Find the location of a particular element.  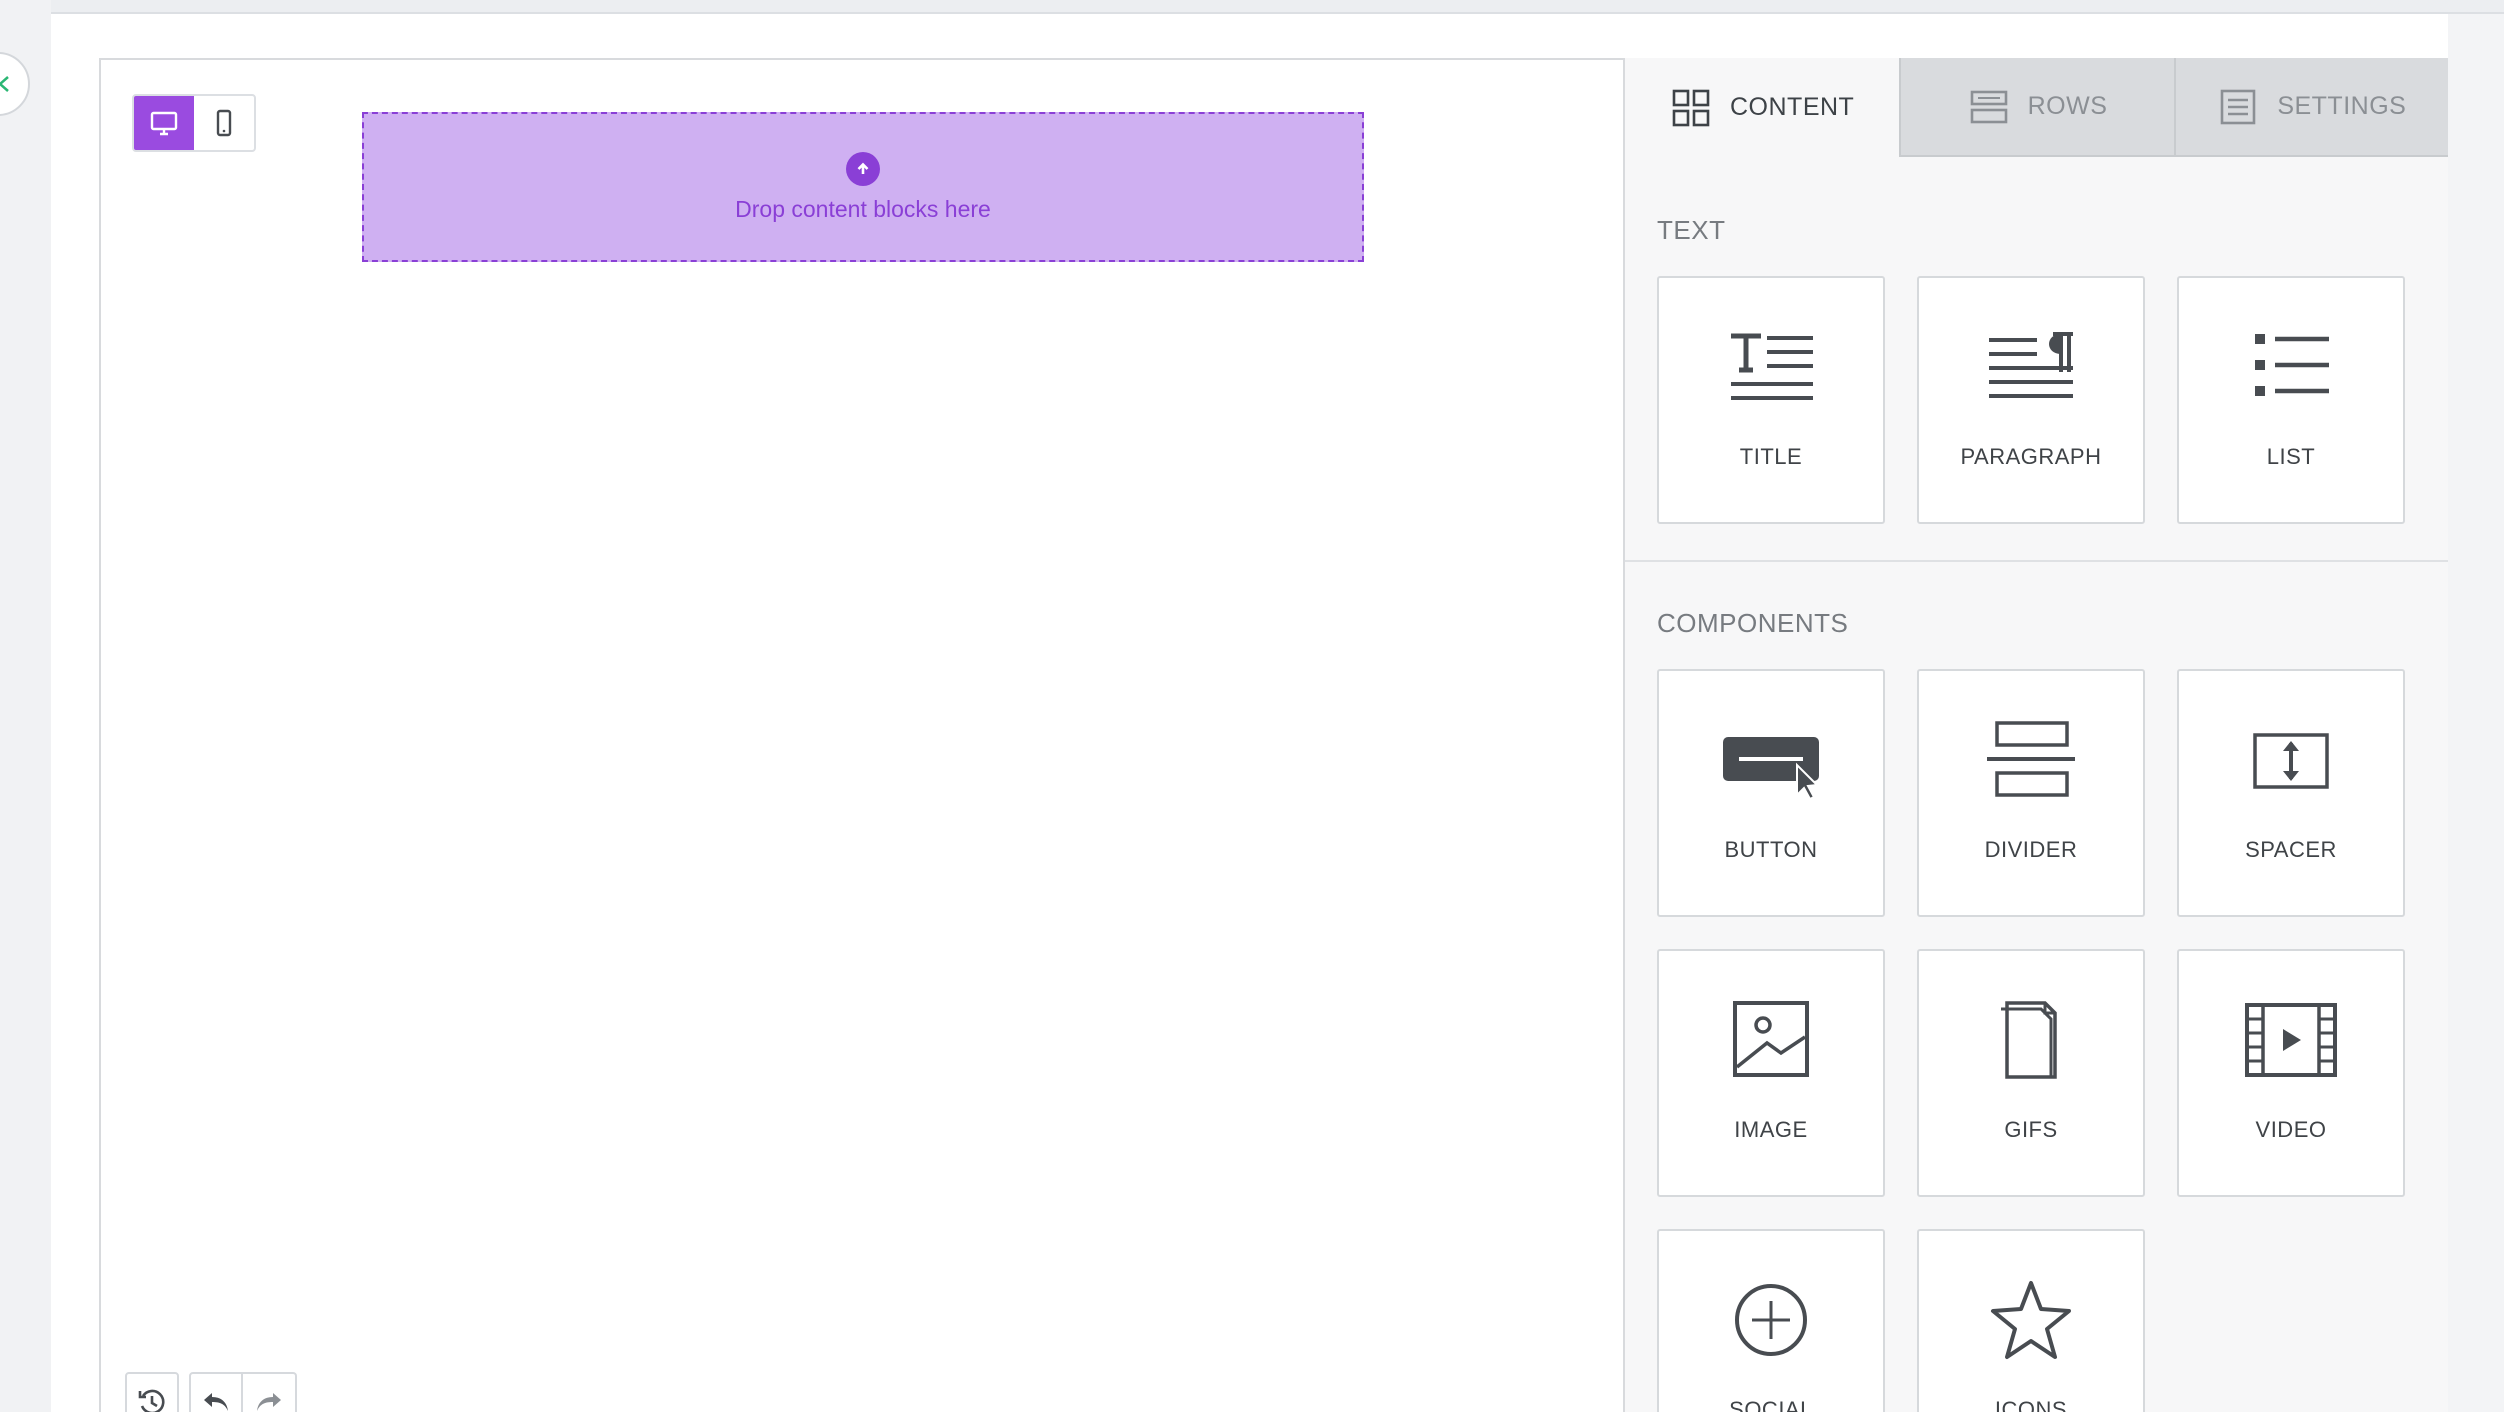

image-block: IMAGE is located at coordinates (1771, 1073).